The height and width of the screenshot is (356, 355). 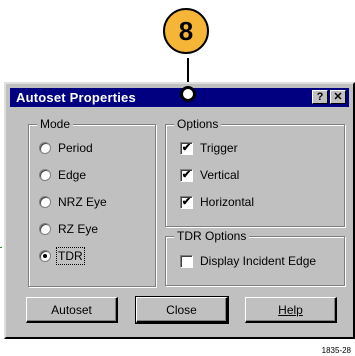 I want to click on close-title-button: ✕, so click(x=338, y=97).